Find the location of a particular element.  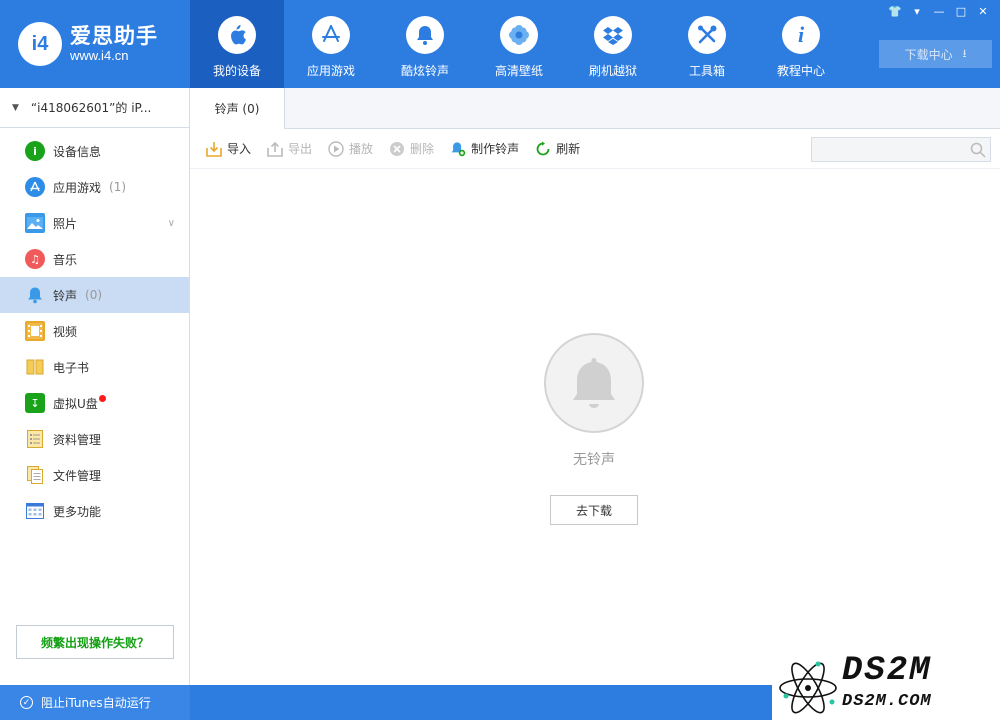

nav-tab-toolbox: 工具箱 is located at coordinates (707, 44).